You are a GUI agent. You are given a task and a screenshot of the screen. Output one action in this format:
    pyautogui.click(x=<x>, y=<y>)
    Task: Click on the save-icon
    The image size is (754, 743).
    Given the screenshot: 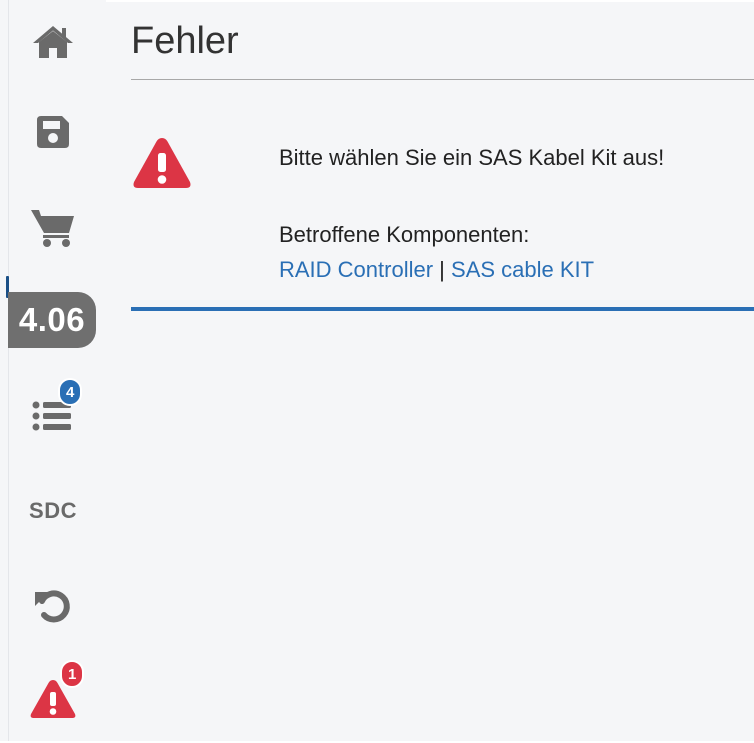 What is the action you would take?
    pyautogui.click(x=53, y=132)
    